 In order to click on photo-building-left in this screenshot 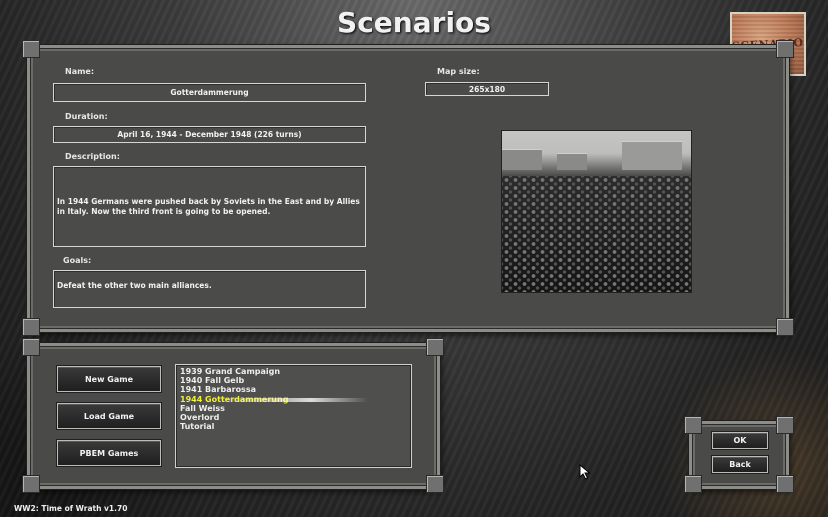, I will do `click(522, 159)`.